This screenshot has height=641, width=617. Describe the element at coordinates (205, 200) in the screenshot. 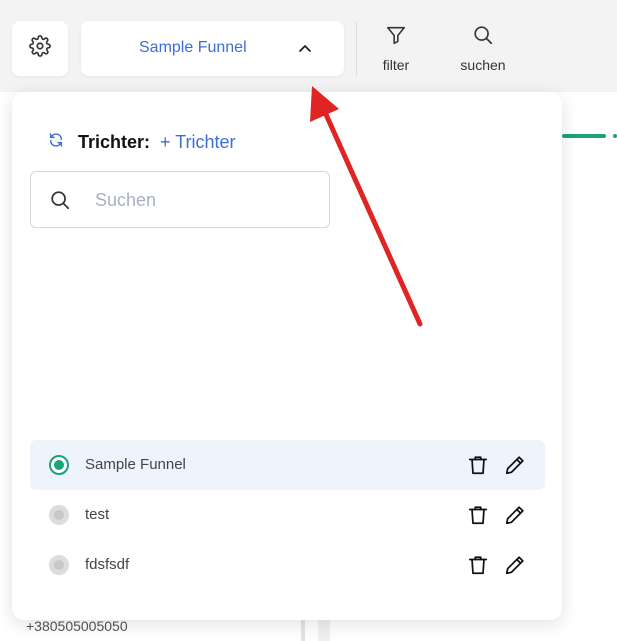

I see `funnel-search-input` at that location.